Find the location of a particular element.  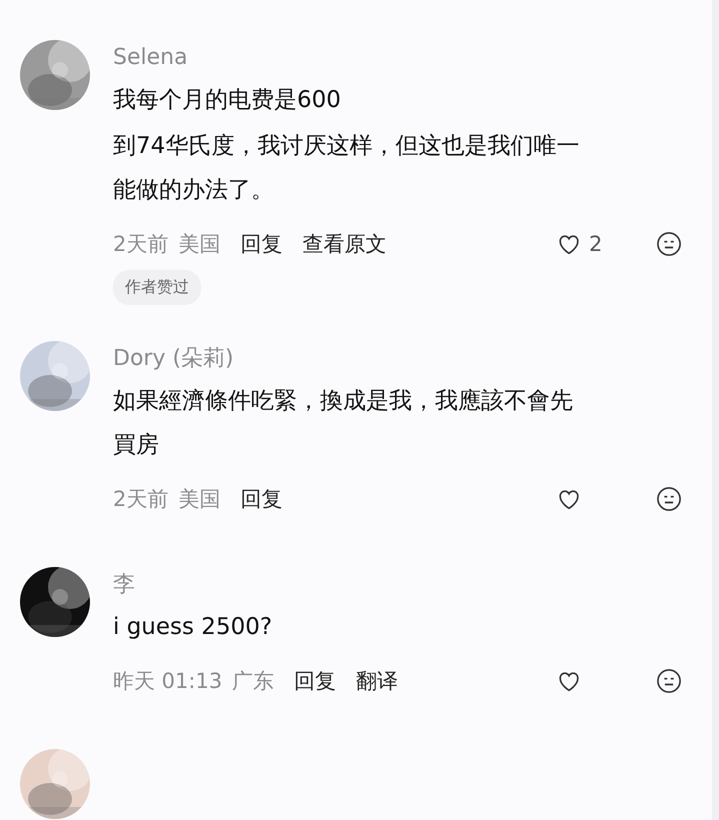

author-liked-tag: 作者赞过 is located at coordinates (157, 287).